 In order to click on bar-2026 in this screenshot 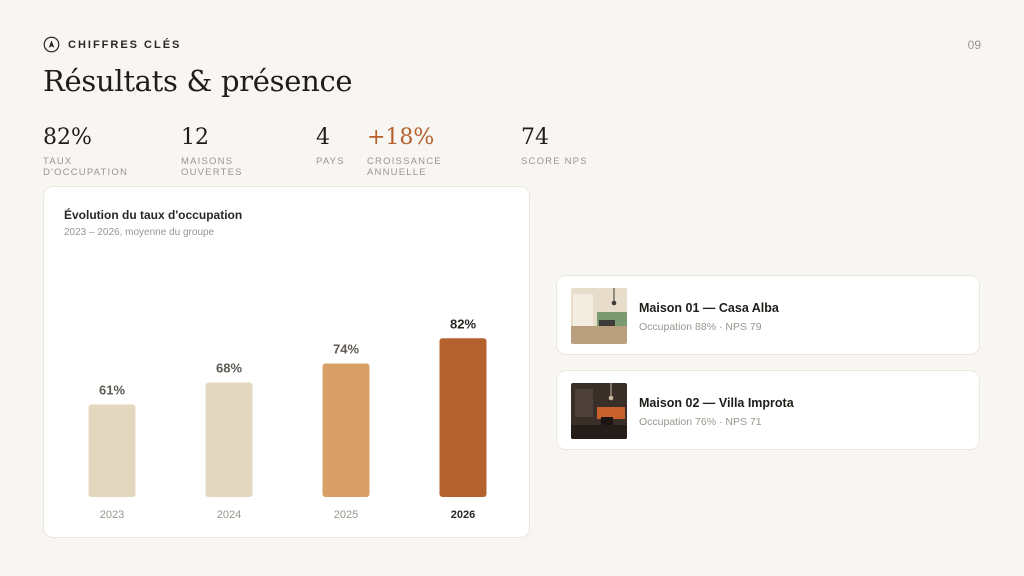, I will do `click(463, 417)`.